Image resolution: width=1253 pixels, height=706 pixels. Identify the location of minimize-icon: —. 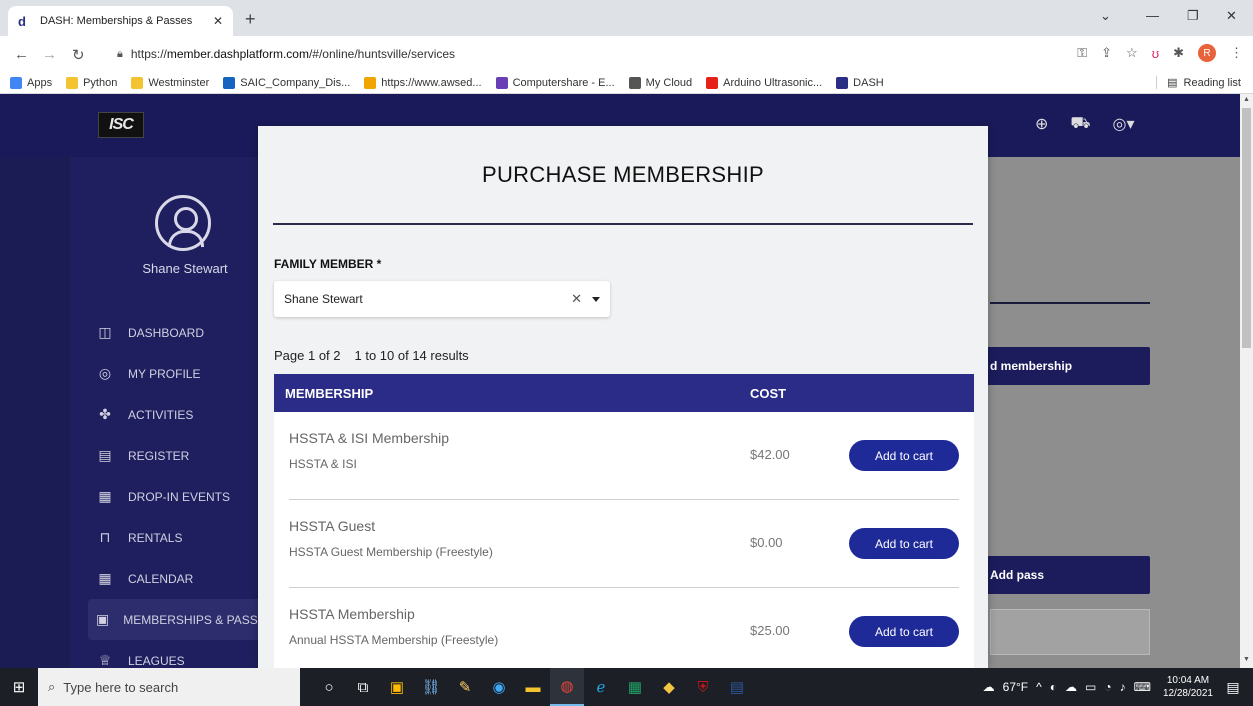
(1152, 15).